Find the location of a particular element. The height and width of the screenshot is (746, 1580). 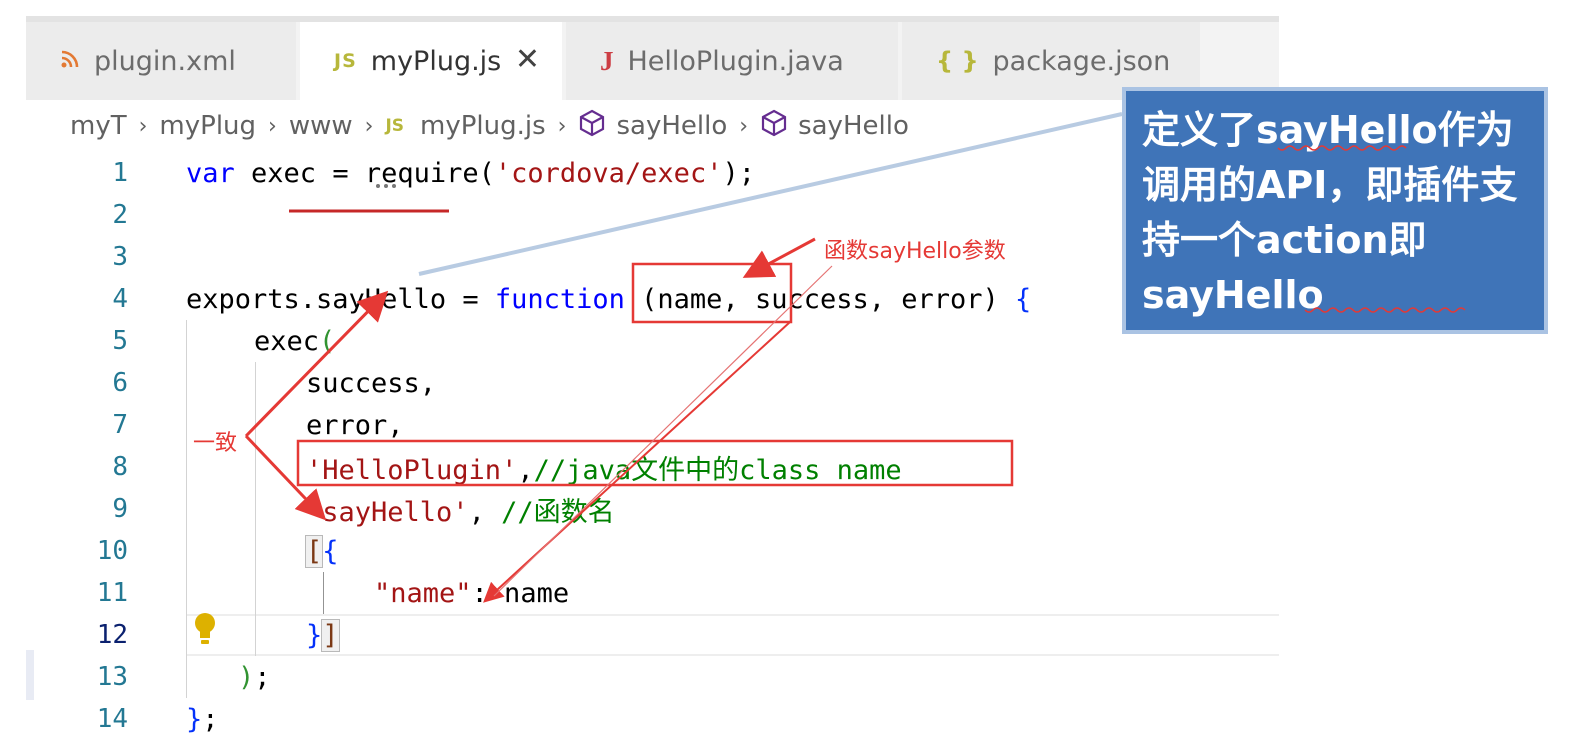

code-token: (name, success, error) is located at coordinates (820, 299).